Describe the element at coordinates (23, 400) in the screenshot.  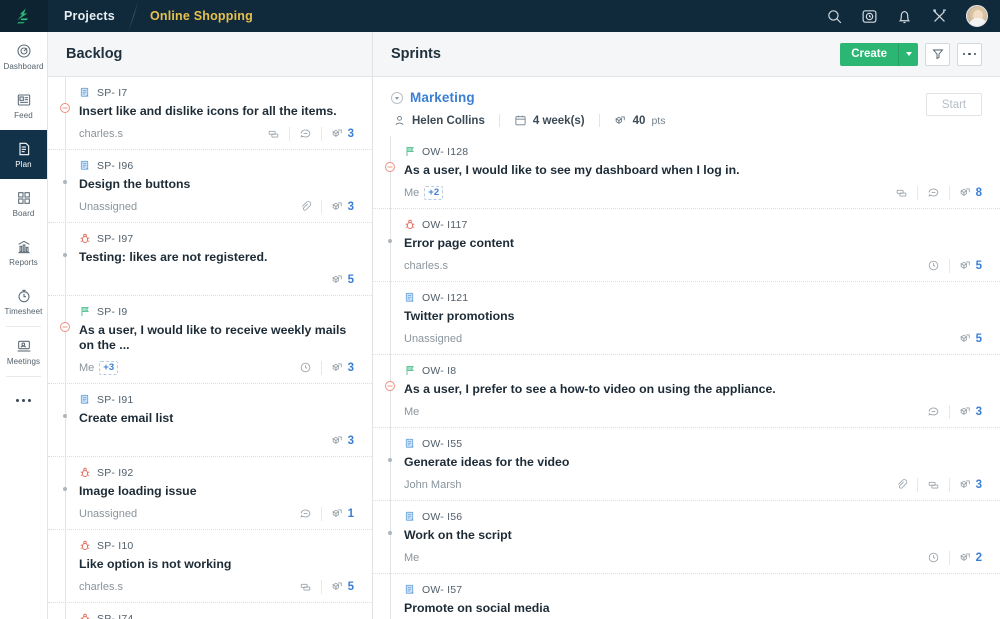
I see `sidebar-more-button` at that location.